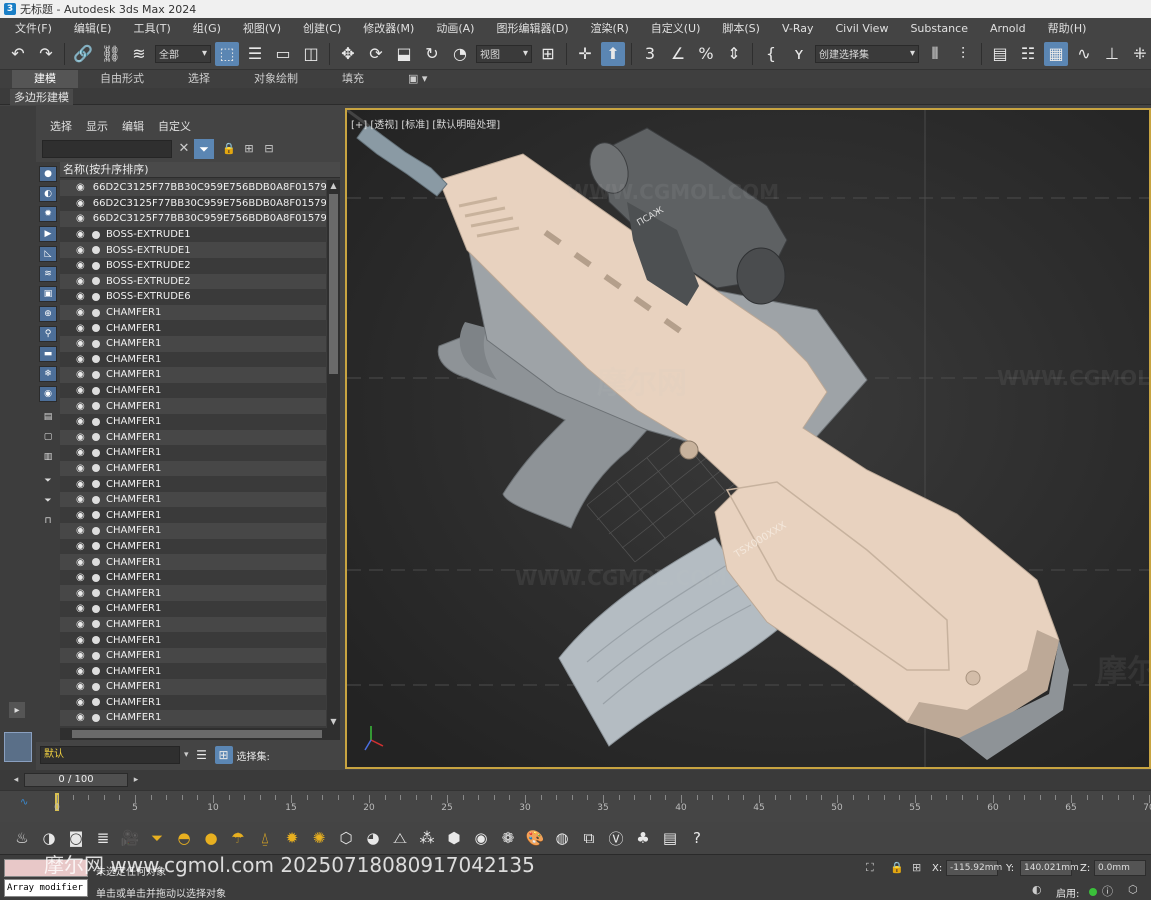 The height and width of the screenshot is (900, 1151). What do you see at coordinates (202, 755) in the screenshot?
I see `layers-icon: ☰` at bounding box center [202, 755].